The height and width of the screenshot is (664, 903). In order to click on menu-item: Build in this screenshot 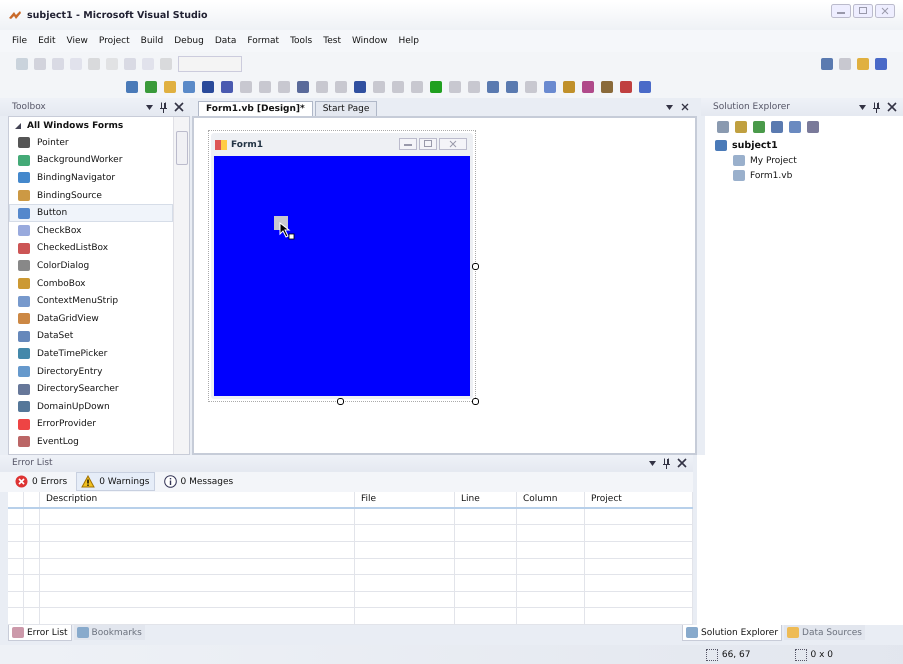, I will do `click(152, 41)`.